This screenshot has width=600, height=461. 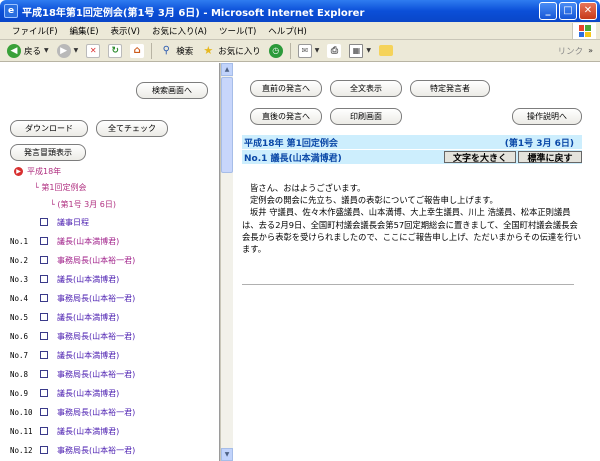 What do you see at coordinates (73, 222) in the screenshot?
I see `agenda-link: 議事日程` at bounding box center [73, 222].